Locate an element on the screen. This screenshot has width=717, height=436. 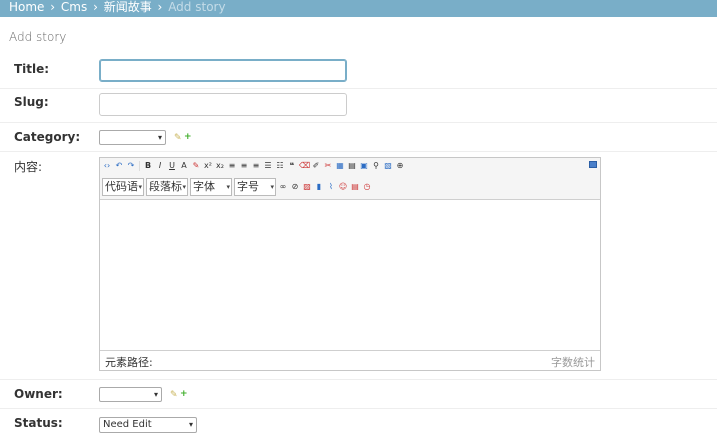
paste-icon: ✂ is located at coordinates (328, 166).